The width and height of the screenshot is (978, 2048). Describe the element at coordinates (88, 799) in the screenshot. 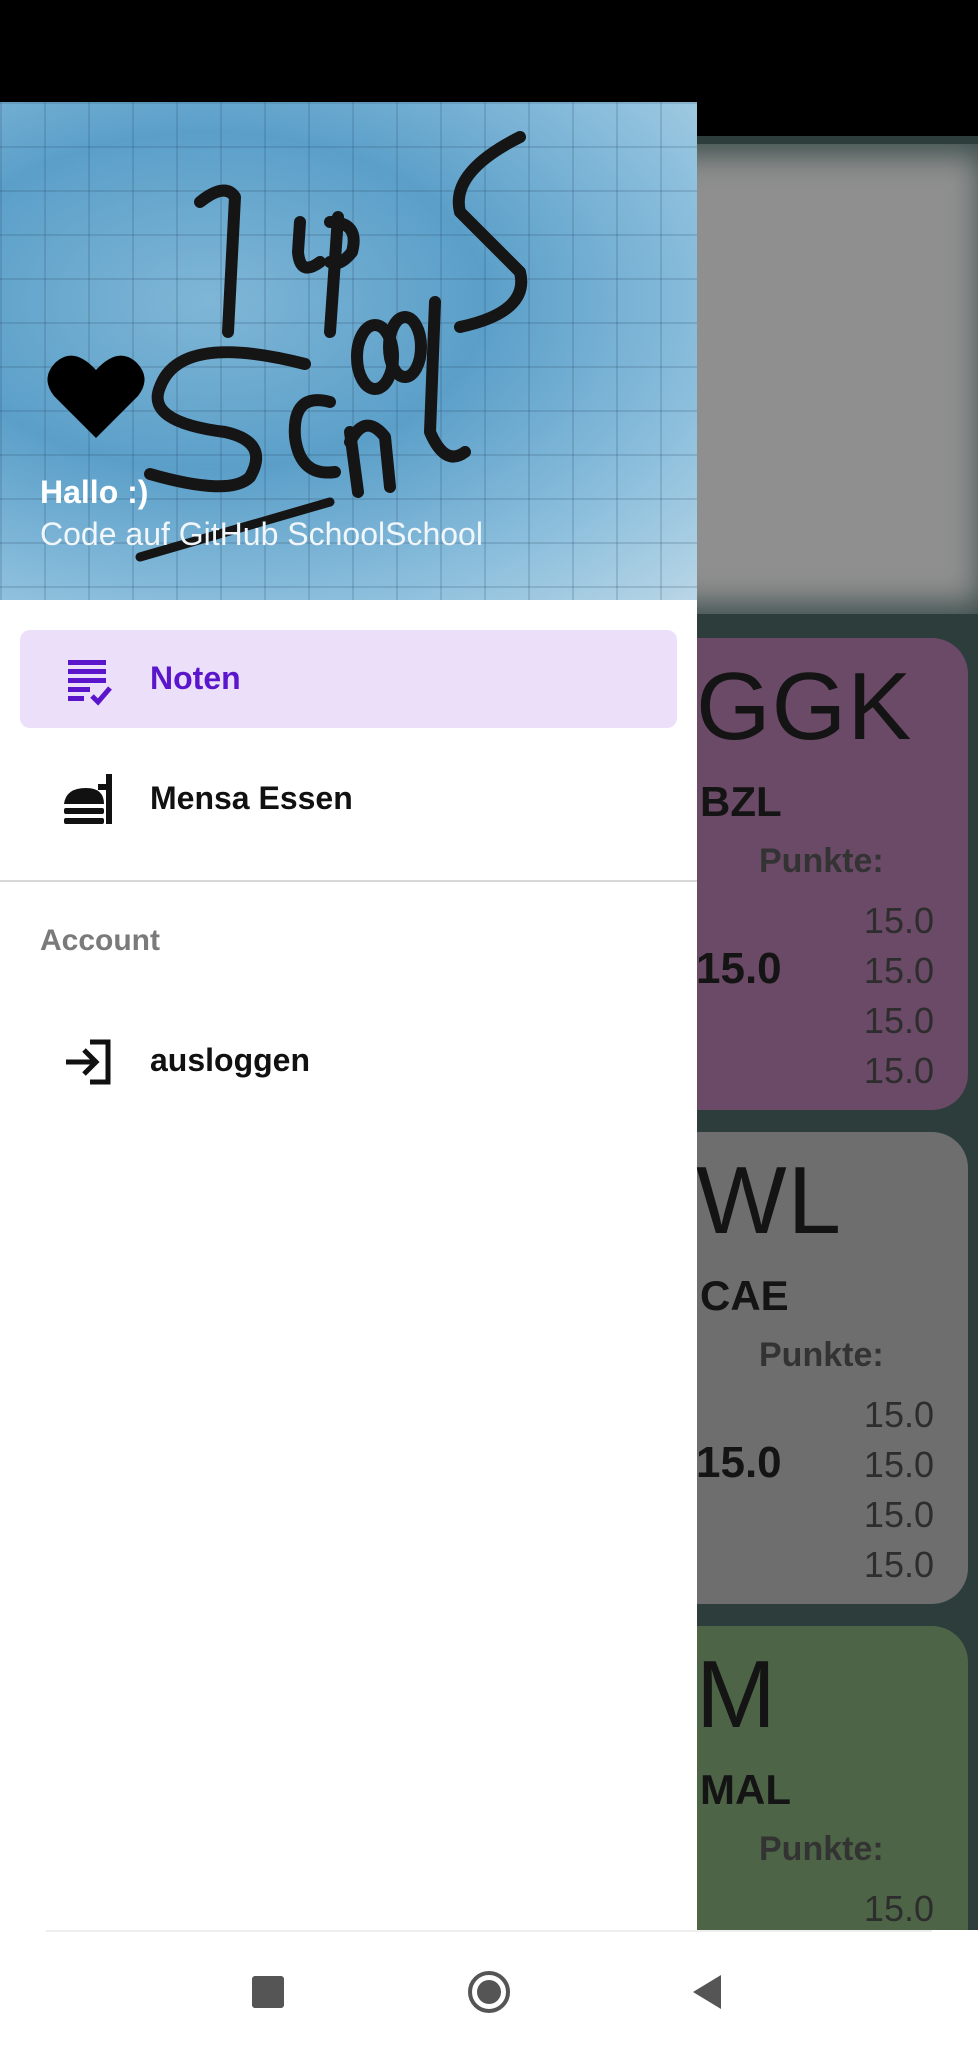

I see `food-icon` at that location.